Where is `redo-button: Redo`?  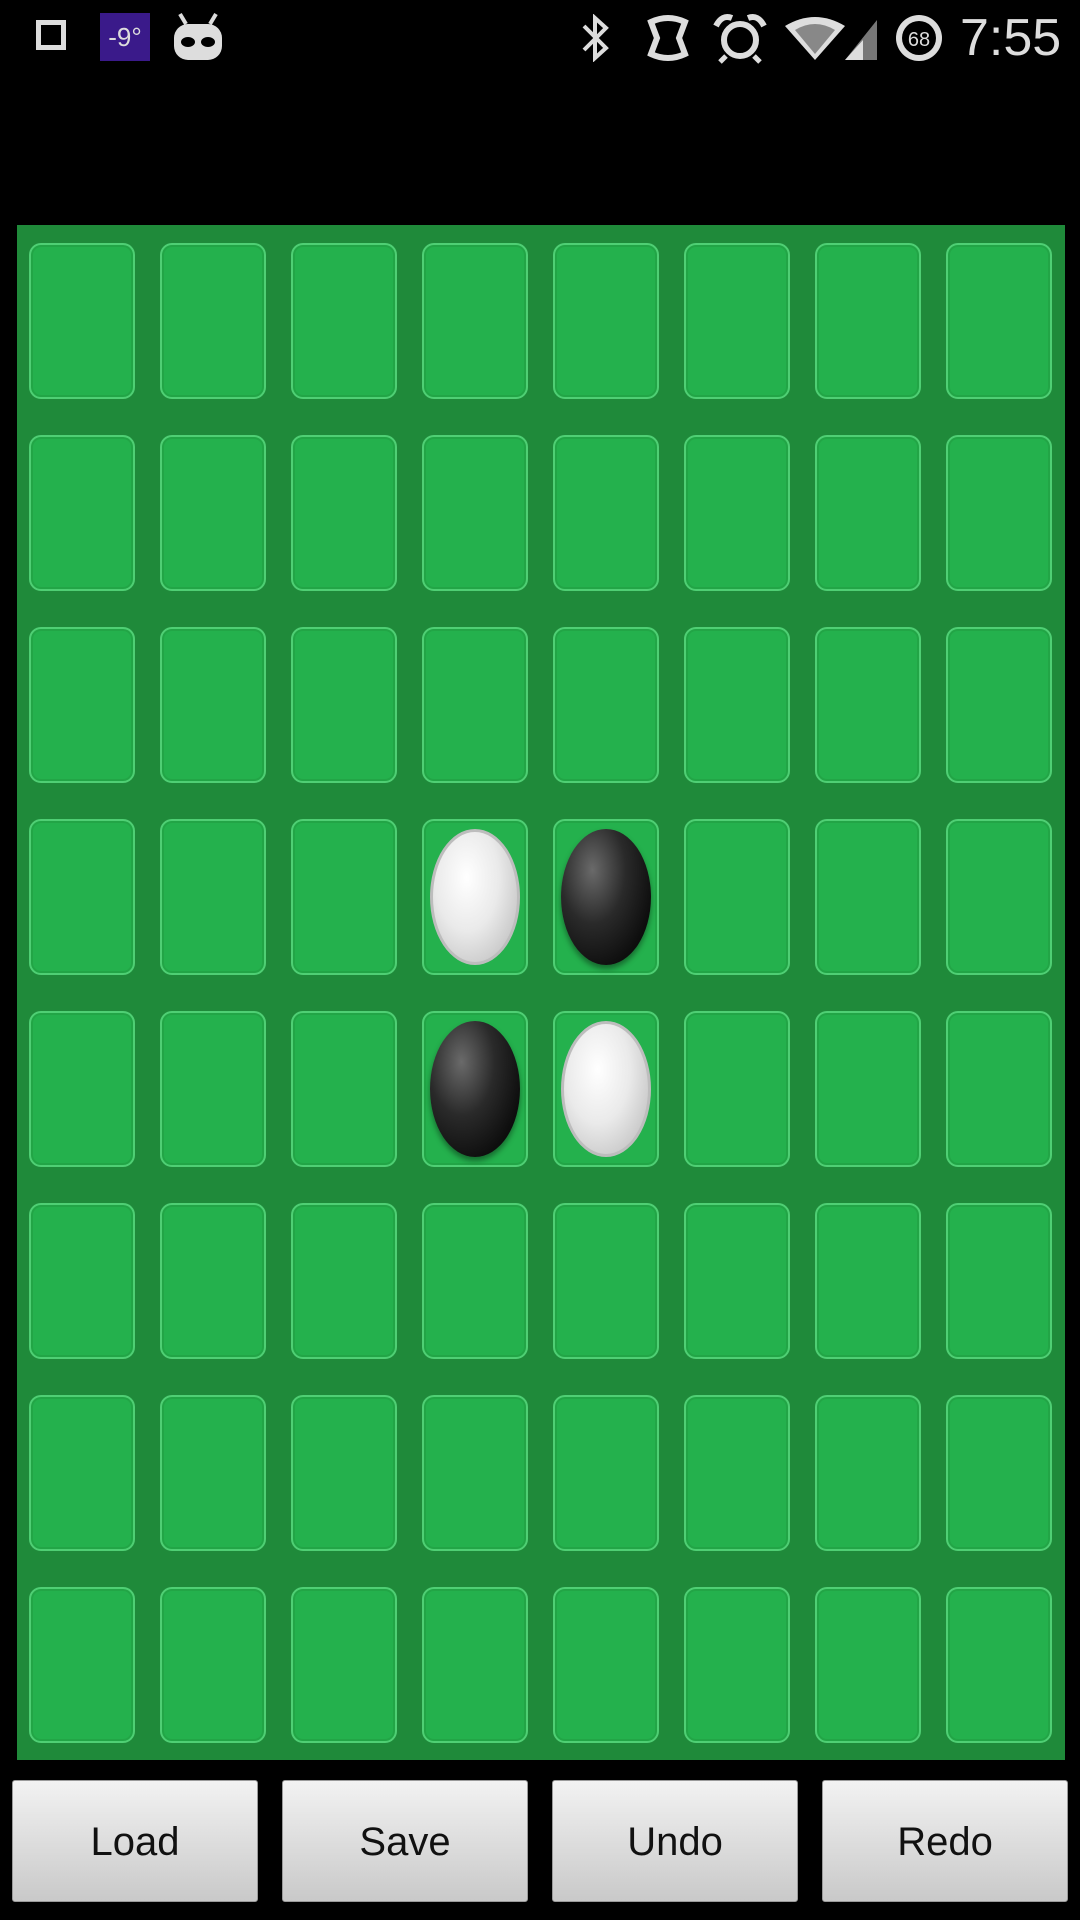 redo-button: Redo is located at coordinates (945, 1841).